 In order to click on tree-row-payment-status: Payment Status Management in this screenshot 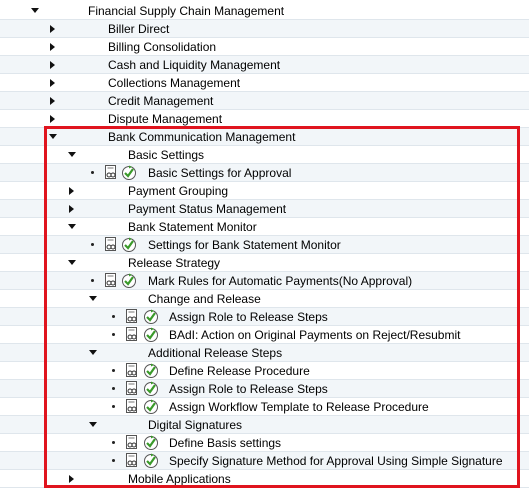, I will do `click(264, 209)`.